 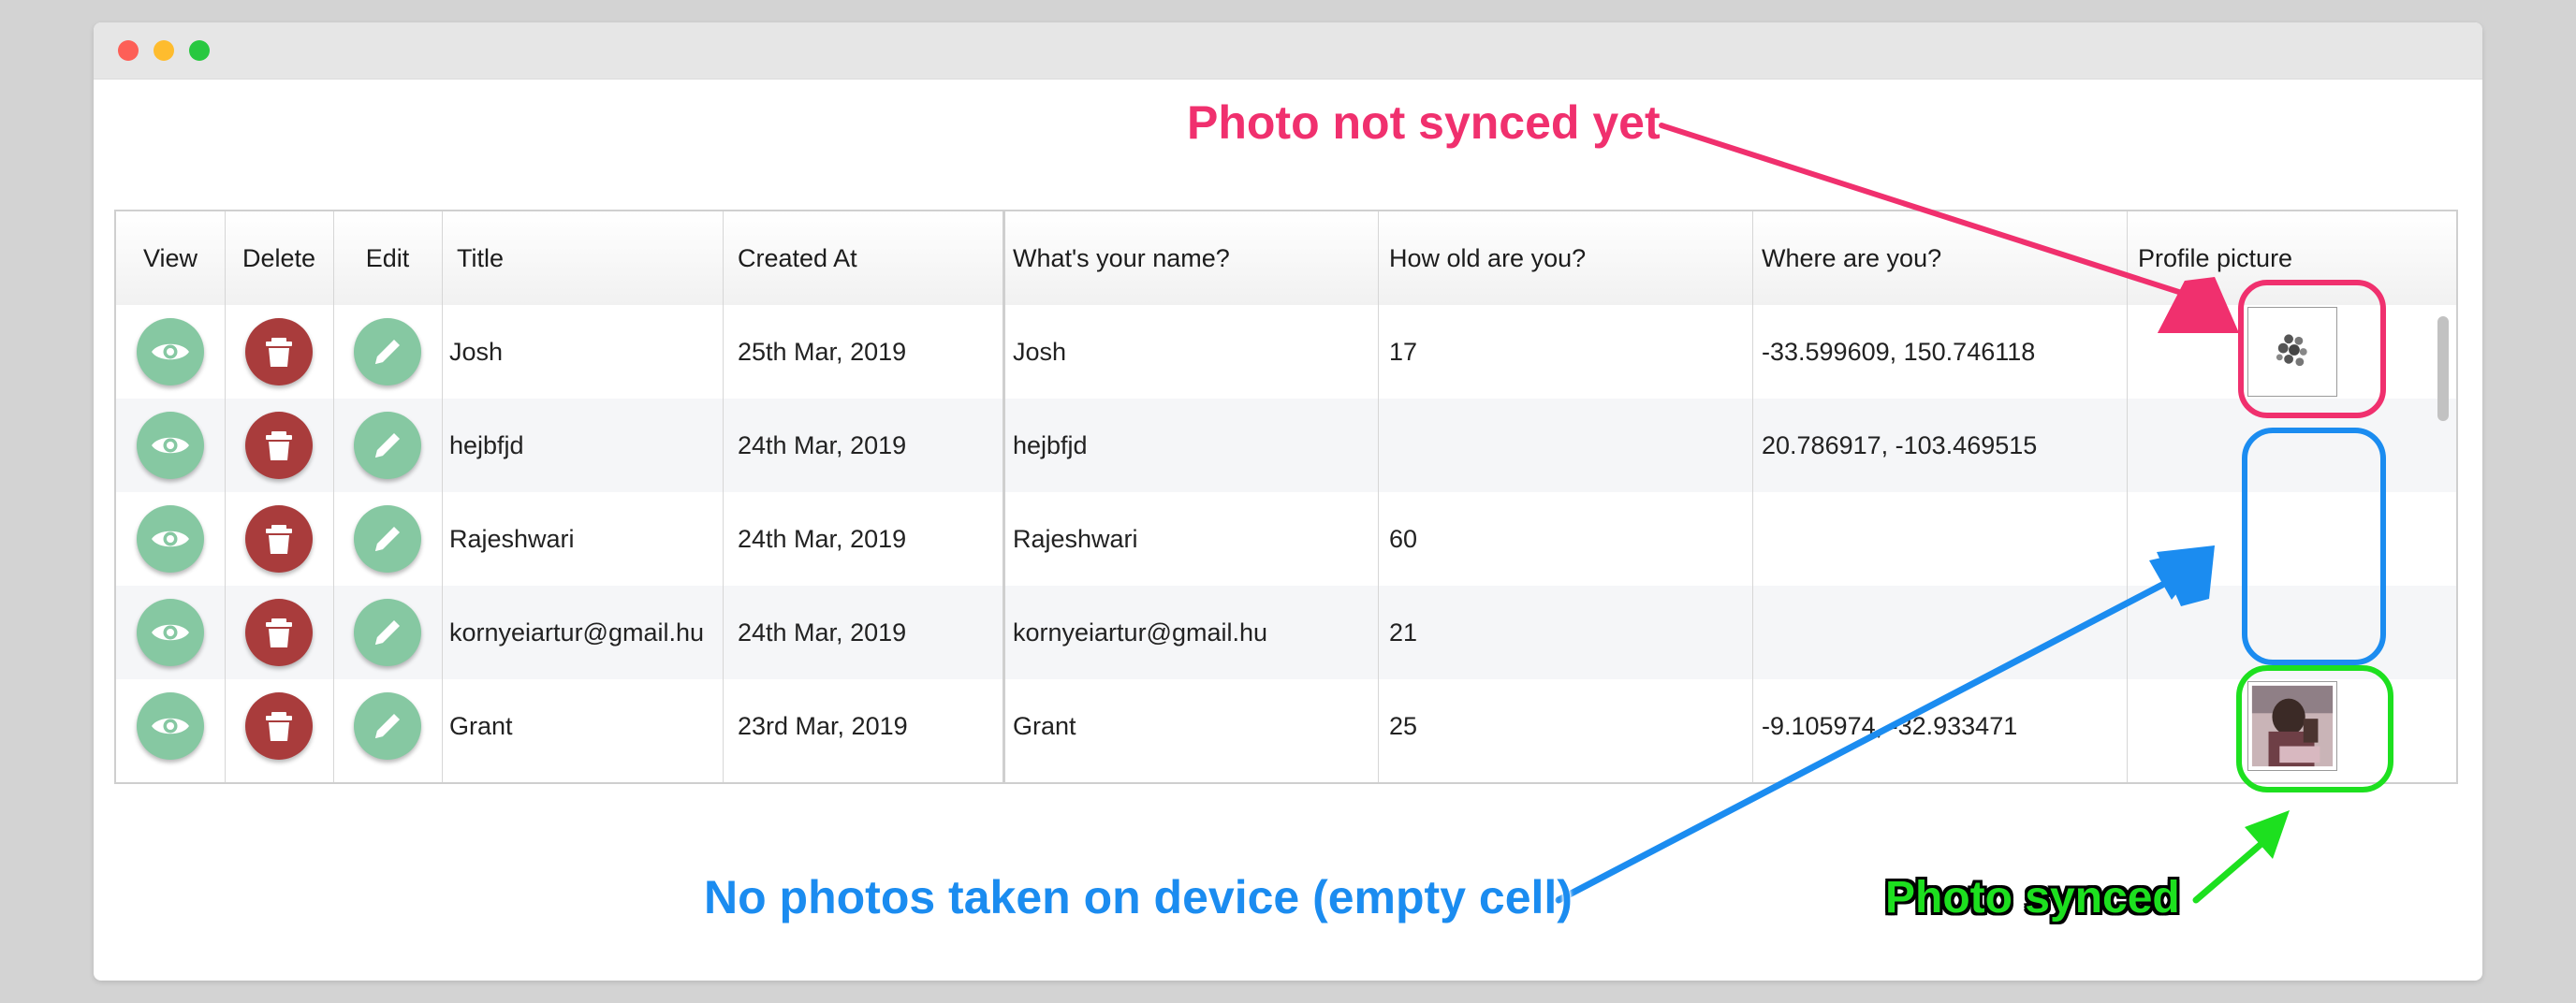 What do you see at coordinates (2314, 546) in the screenshot?
I see `empty-cell-highlight` at bounding box center [2314, 546].